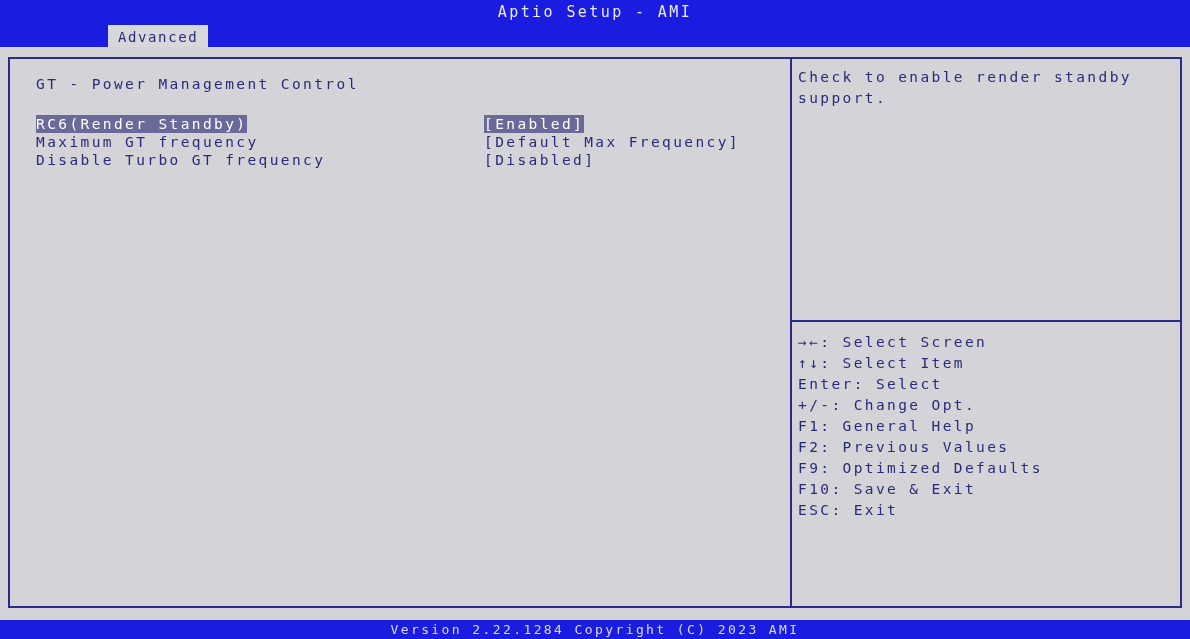 This screenshot has width=1190, height=639. I want to click on window-title: Aptio Setup - AMI, so click(595, 12).